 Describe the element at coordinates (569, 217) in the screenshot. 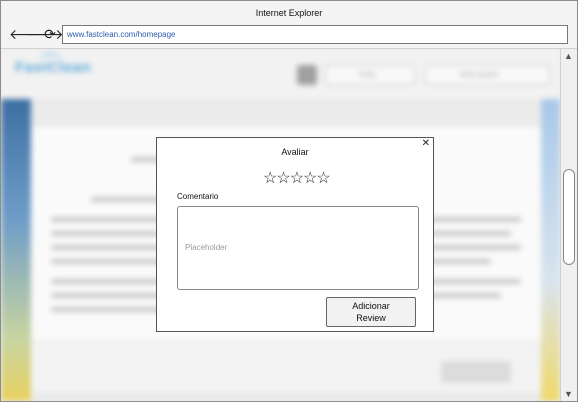

I see `scrollbar-thumb` at that location.